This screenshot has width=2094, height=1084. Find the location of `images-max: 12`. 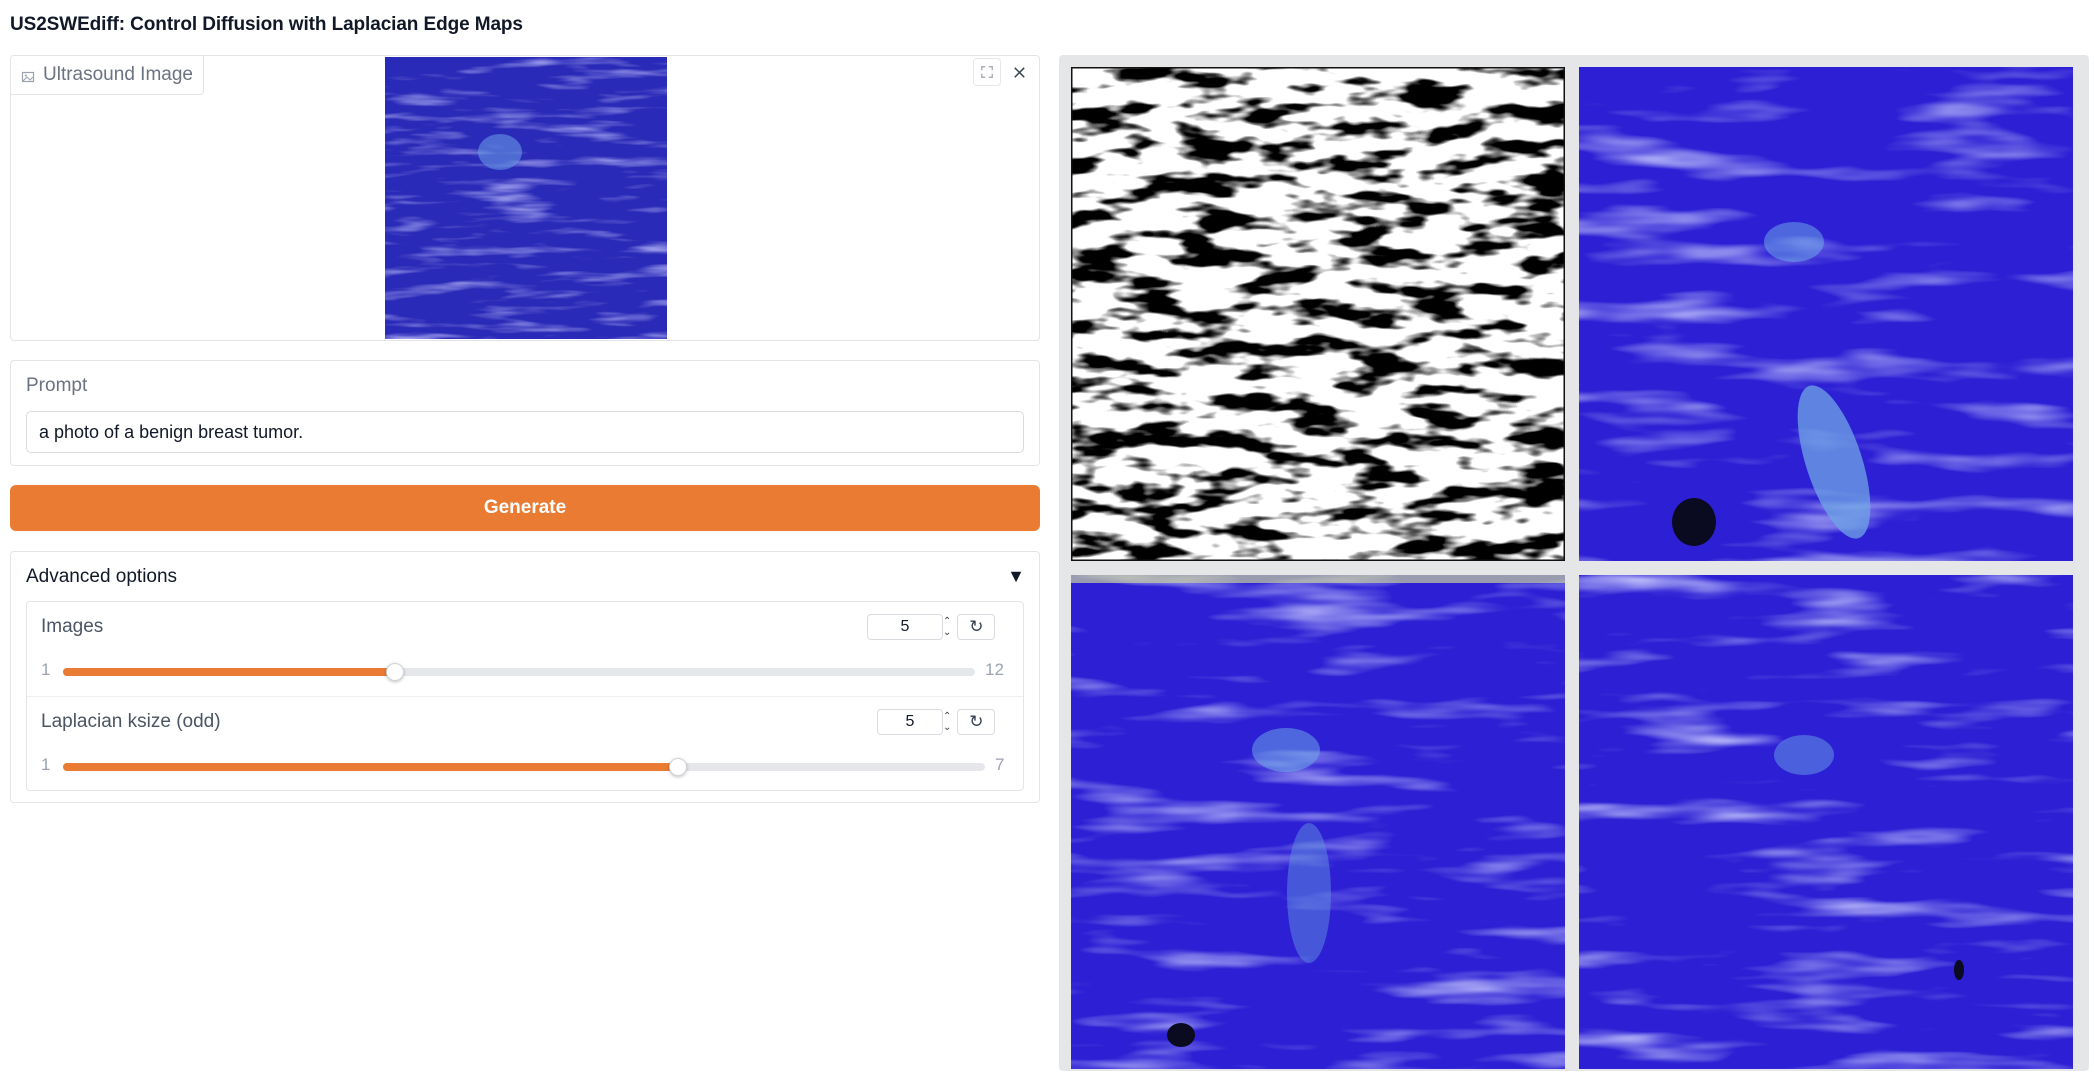

images-max: 12 is located at coordinates (994, 669).